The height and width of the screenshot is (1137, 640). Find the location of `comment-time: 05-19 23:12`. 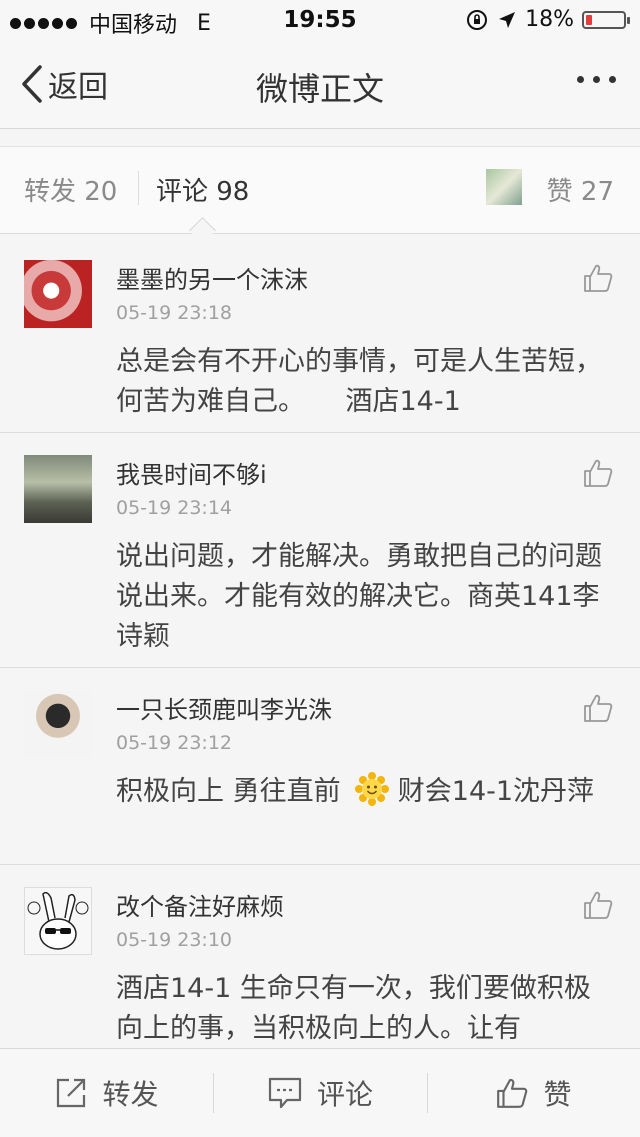

comment-time: 05-19 23:12 is located at coordinates (174, 743).